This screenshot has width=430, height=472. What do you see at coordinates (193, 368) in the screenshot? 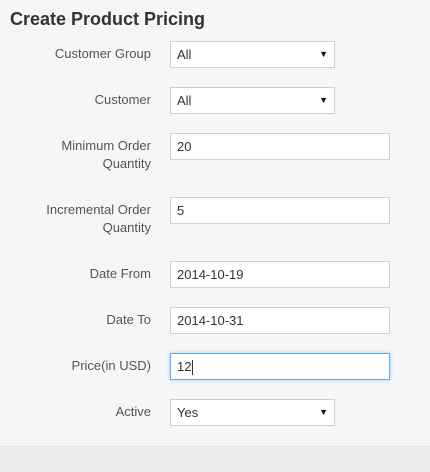
I see `text-cursor` at bounding box center [193, 368].